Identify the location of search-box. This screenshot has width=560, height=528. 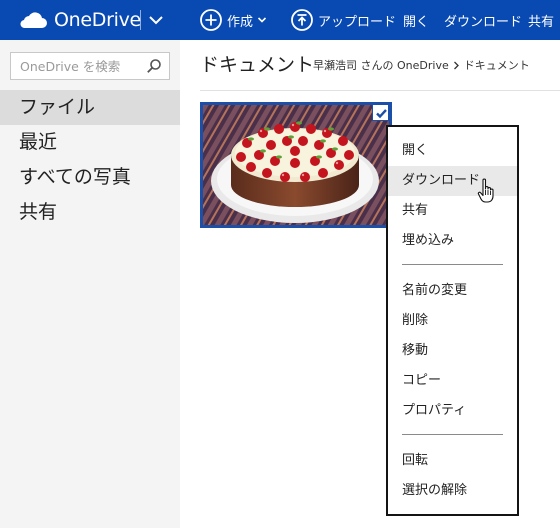
(90, 66).